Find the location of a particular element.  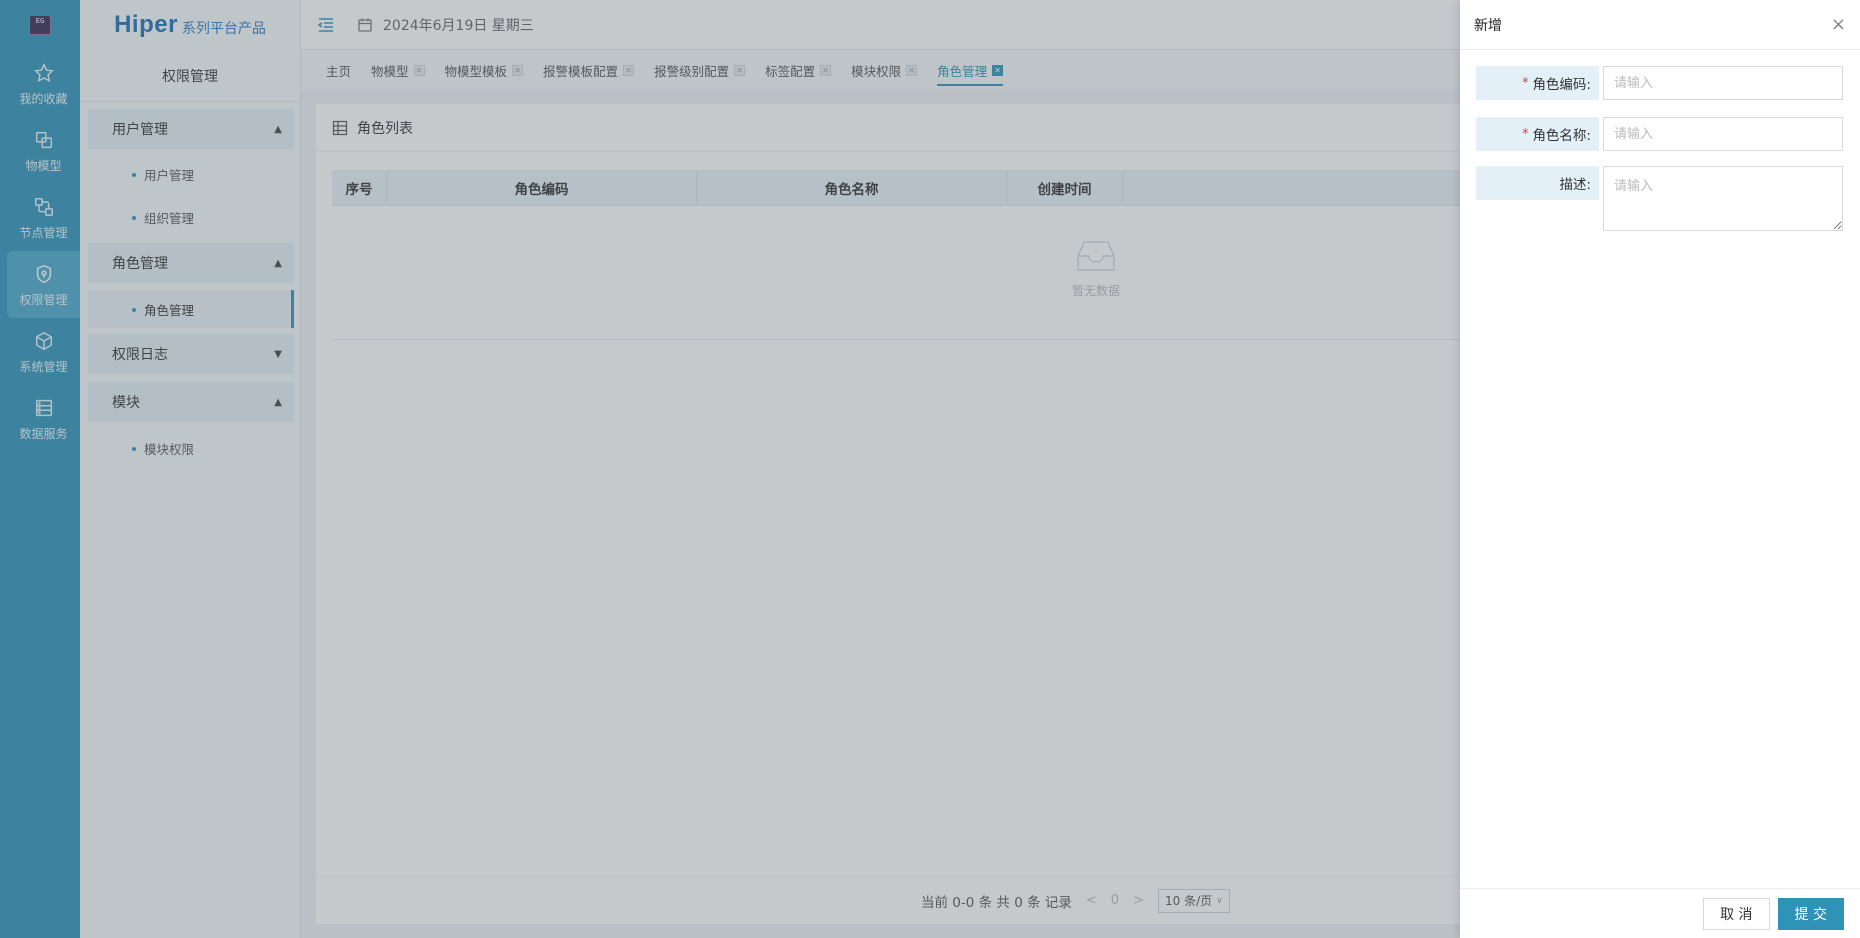

drawer-title: 新增 is located at coordinates (1488, 25).